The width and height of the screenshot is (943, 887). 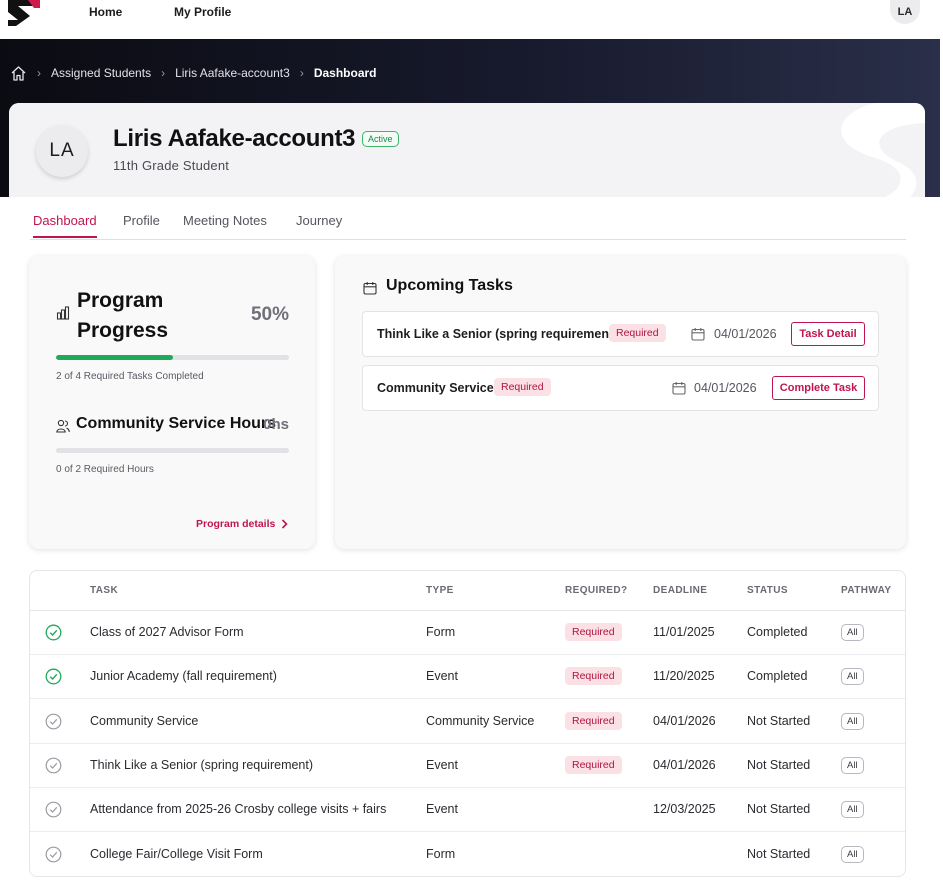 I want to click on people-icon, so click(x=63, y=426).